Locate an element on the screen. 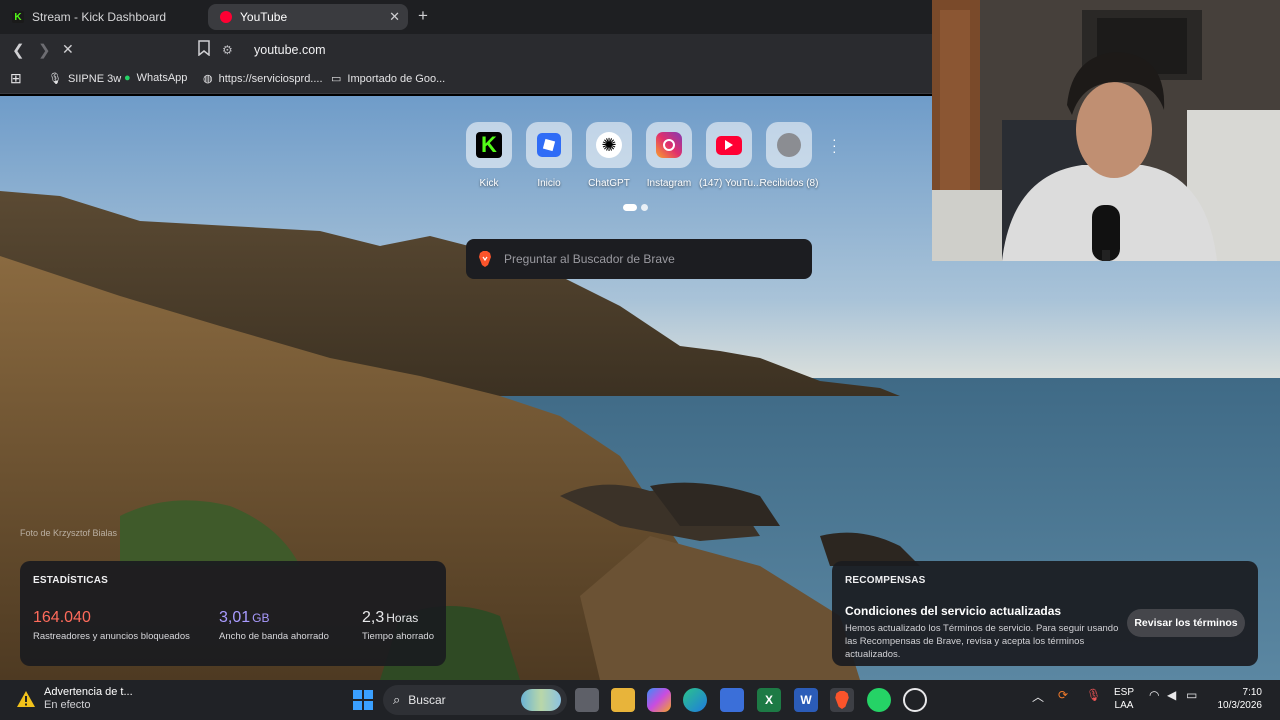  microsoft-store-icon is located at coordinates (732, 700).